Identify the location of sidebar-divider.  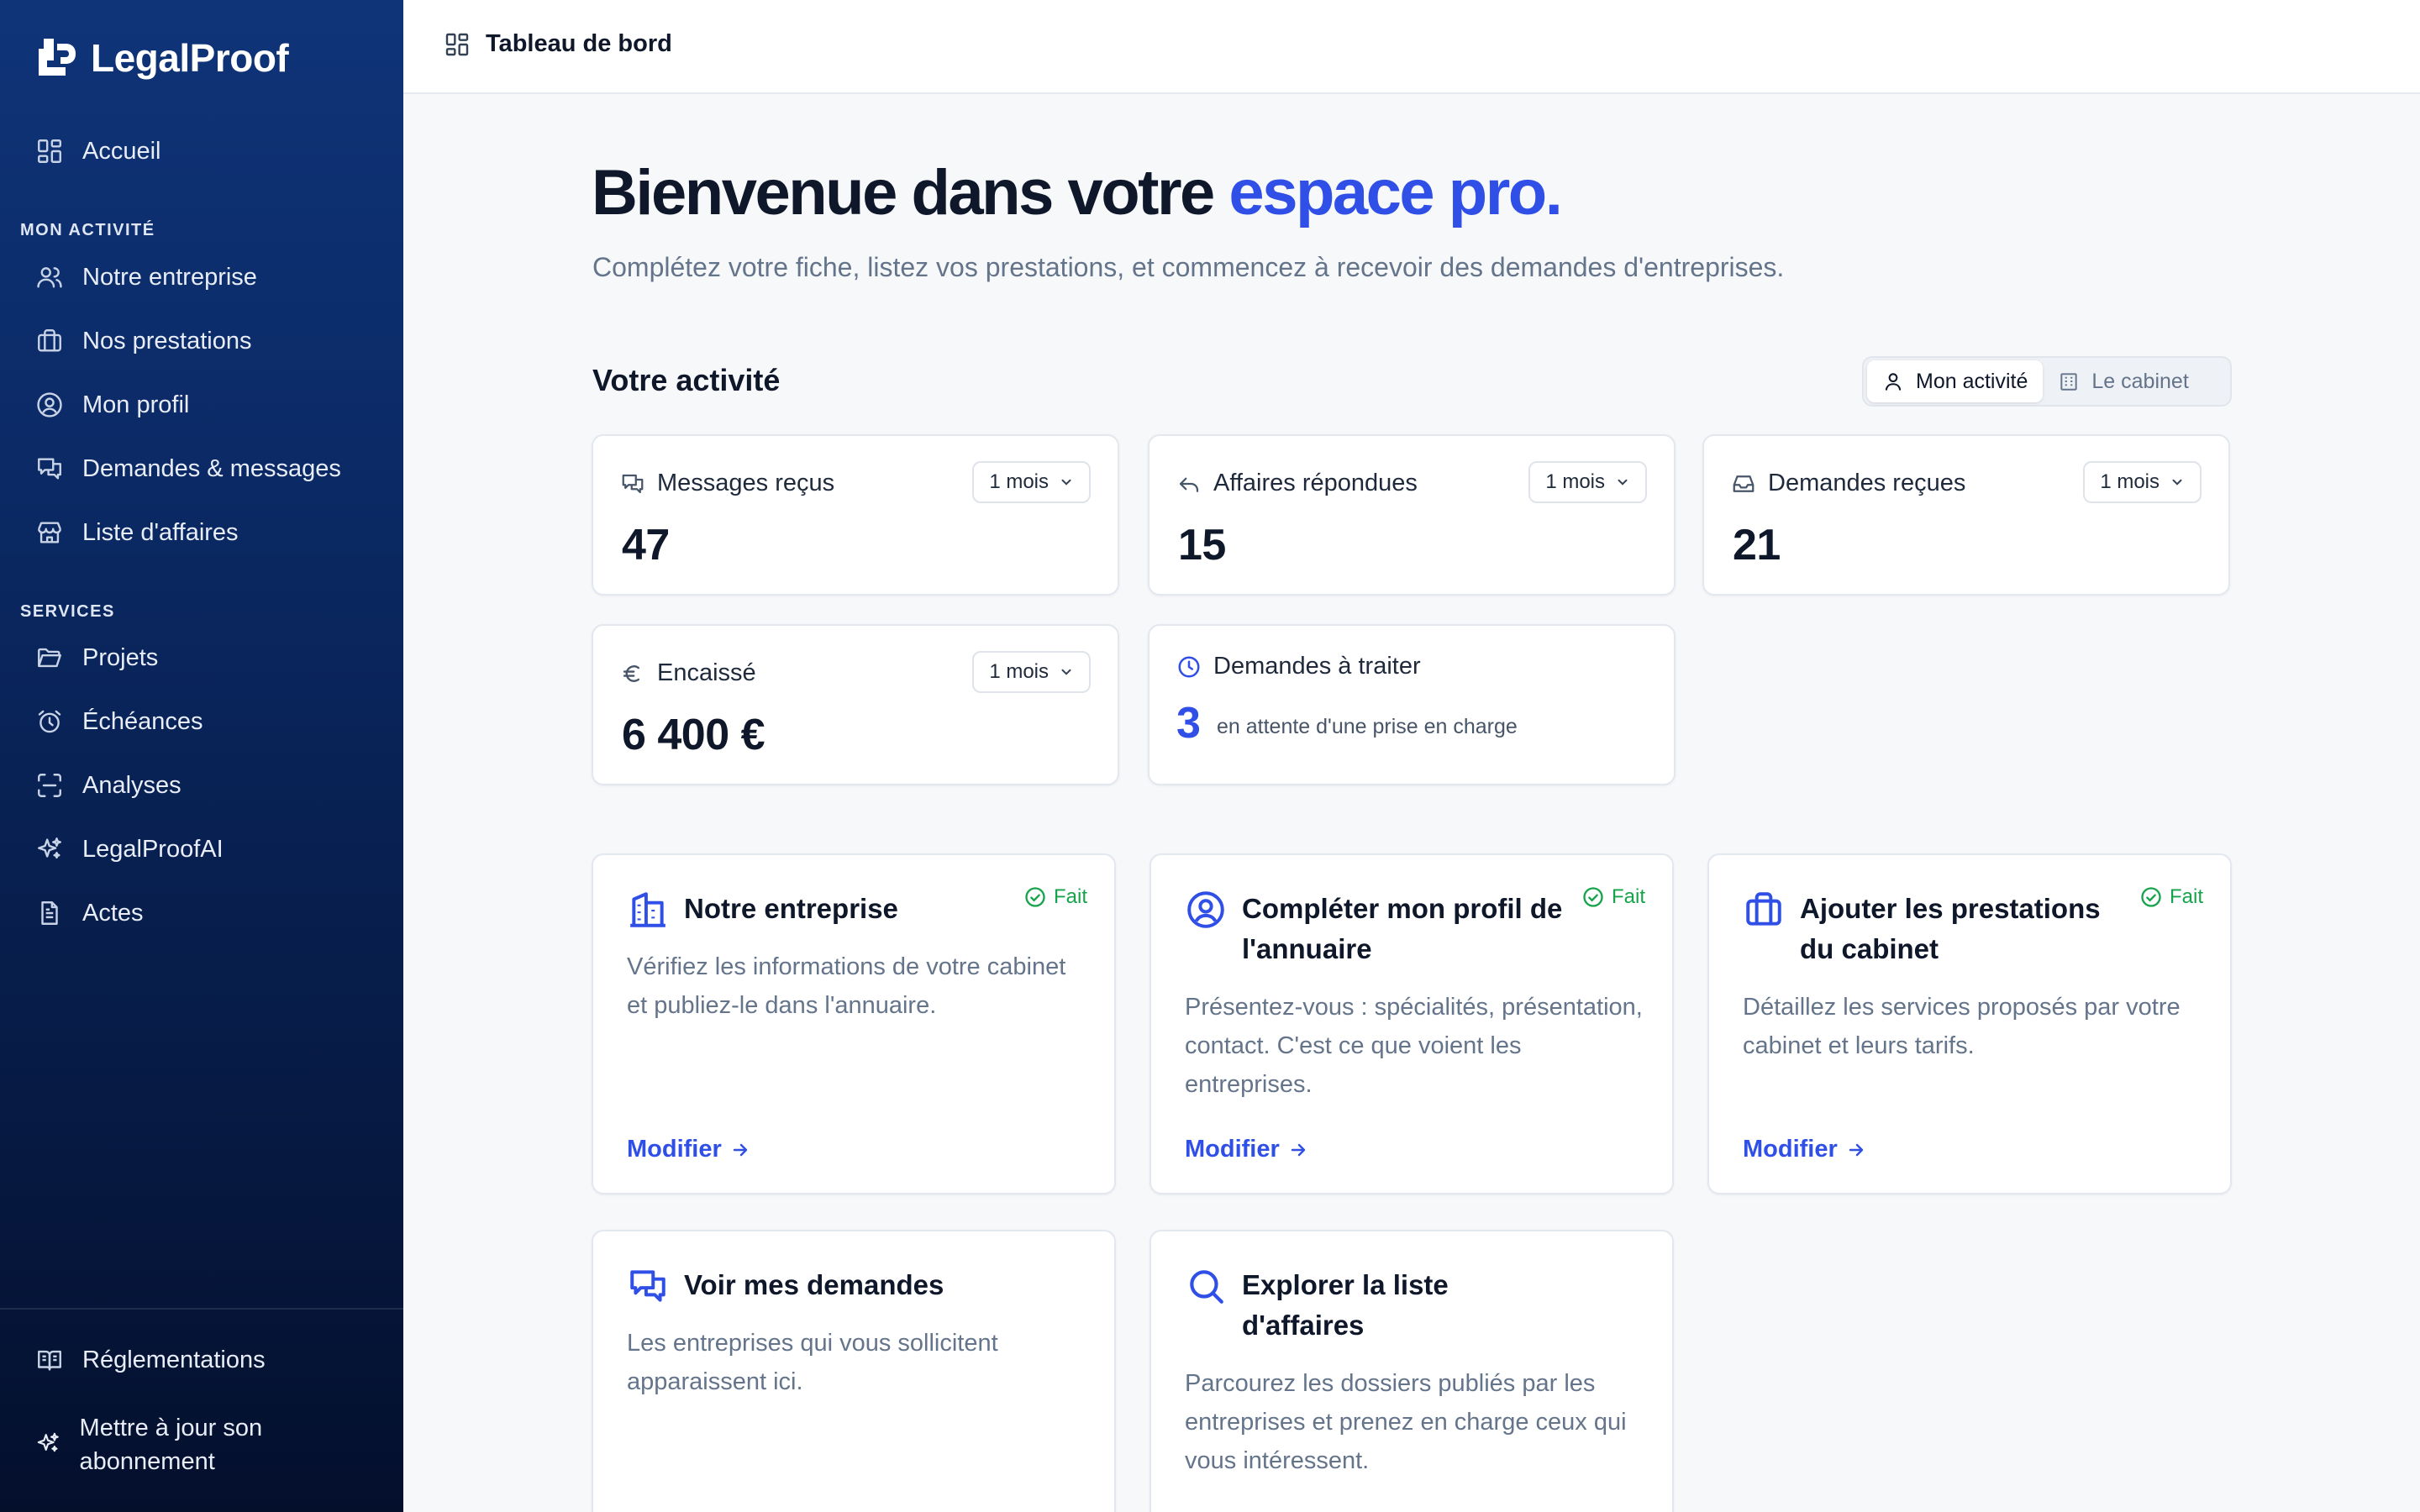
(202, 1309).